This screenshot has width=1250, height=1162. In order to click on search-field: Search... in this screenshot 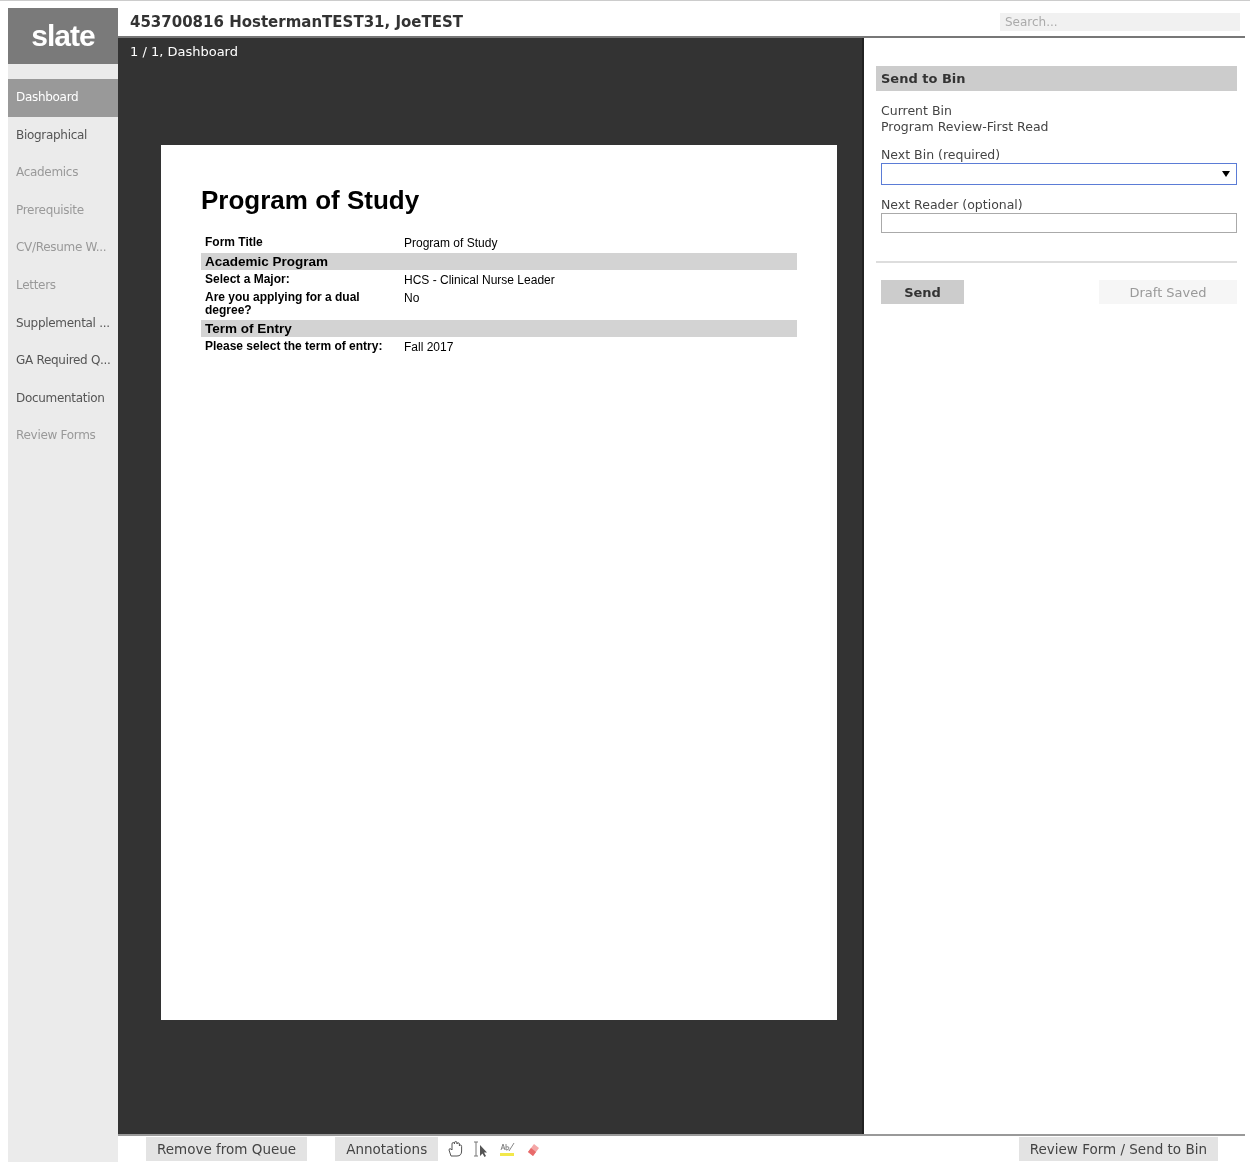, I will do `click(1120, 22)`.